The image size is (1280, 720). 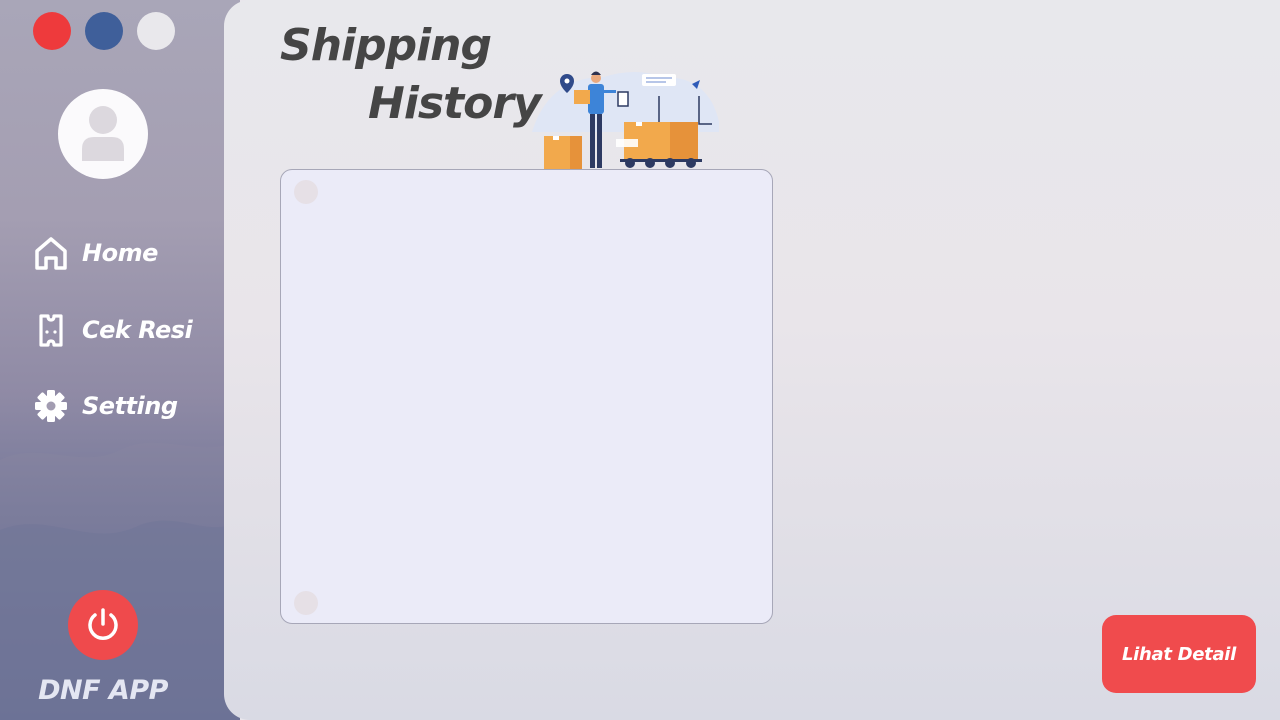 What do you see at coordinates (51, 330) in the screenshot?
I see `receipt-icon` at bounding box center [51, 330].